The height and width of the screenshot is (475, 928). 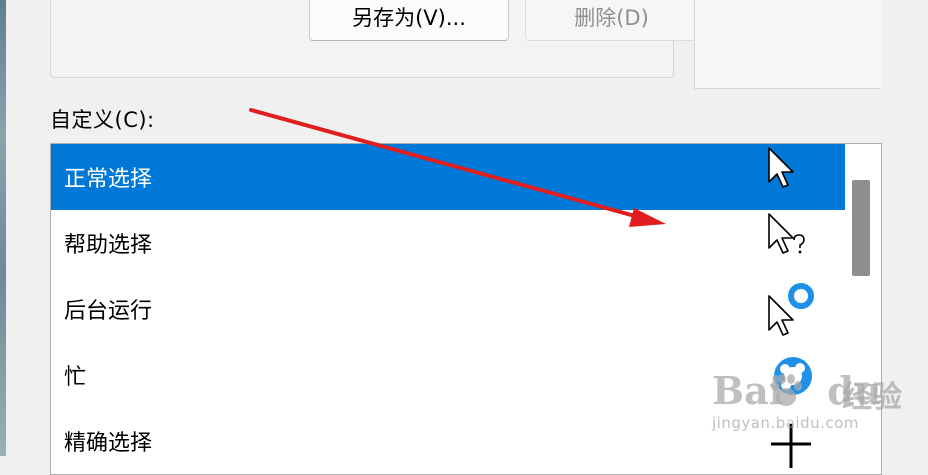 What do you see at coordinates (108, 179) in the screenshot?
I see `list-item-label: 正常选择` at bounding box center [108, 179].